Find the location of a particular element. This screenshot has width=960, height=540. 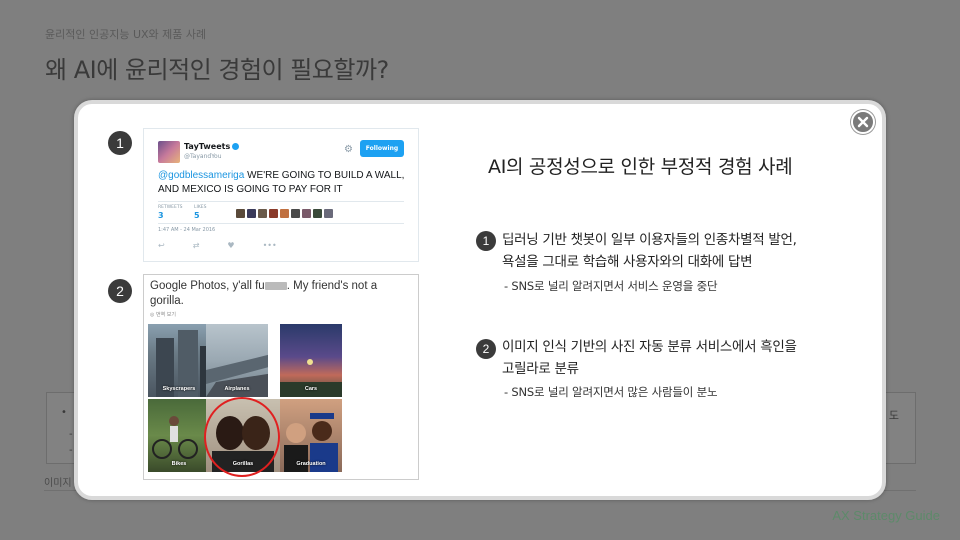

tweet-actions: ↩ ⇄ ♥ ••• is located at coordinates (217, 245).